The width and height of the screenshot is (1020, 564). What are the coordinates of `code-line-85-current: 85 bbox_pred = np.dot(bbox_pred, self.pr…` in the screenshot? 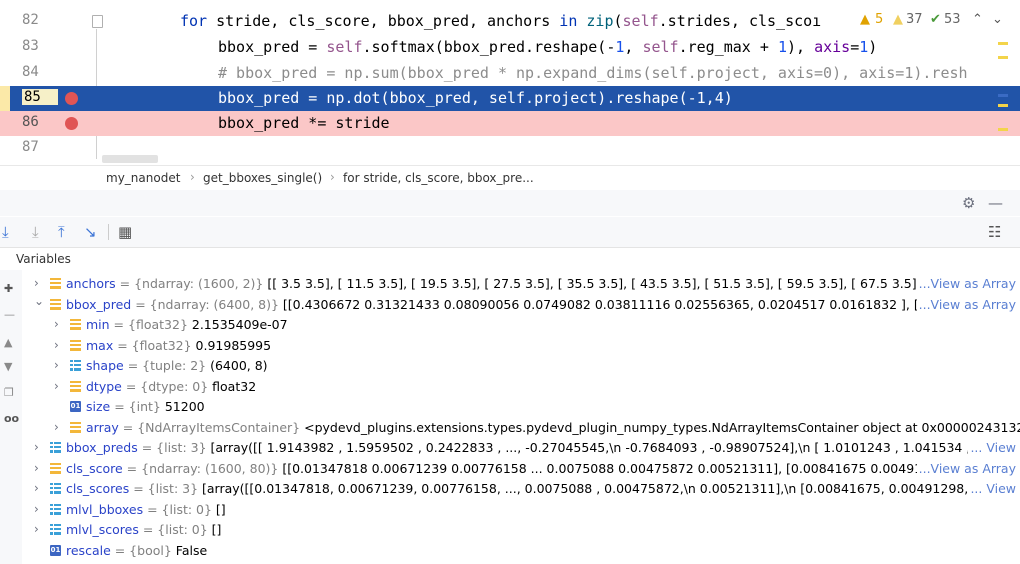 It's located at (510, 98).